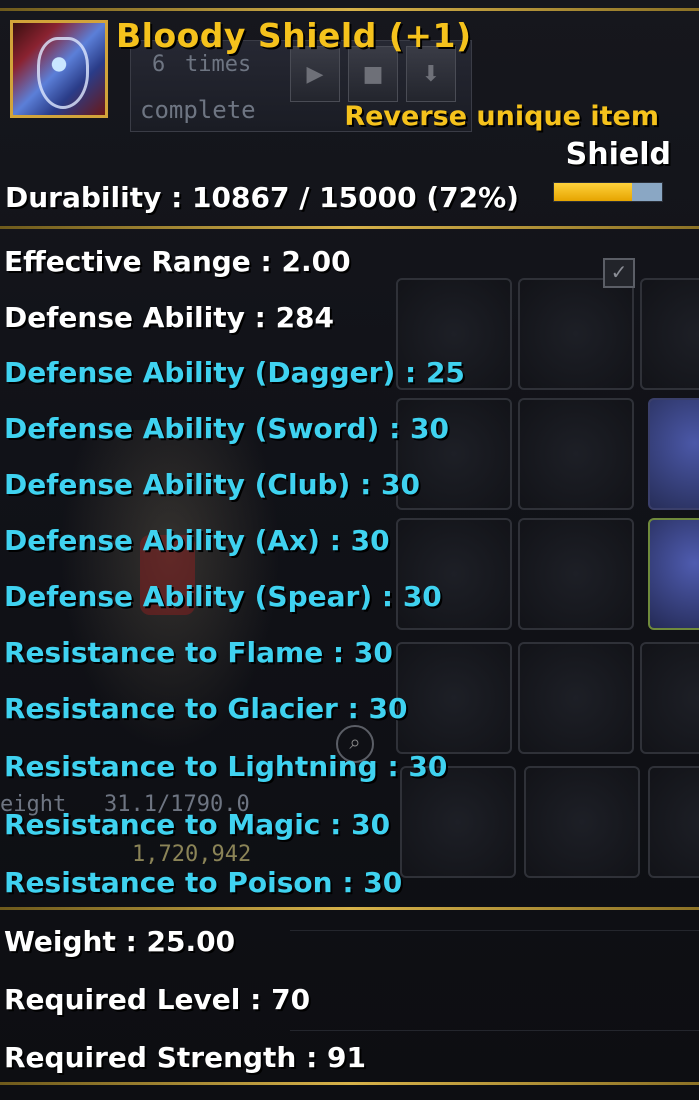 Image resolution: width=699 pixels, height=1100 pixels. Describe the element at coordinates (234, 372) in the screenshot. I see `stat-defense-dagger: Defense Ability (Dagger) : 25` at that location.